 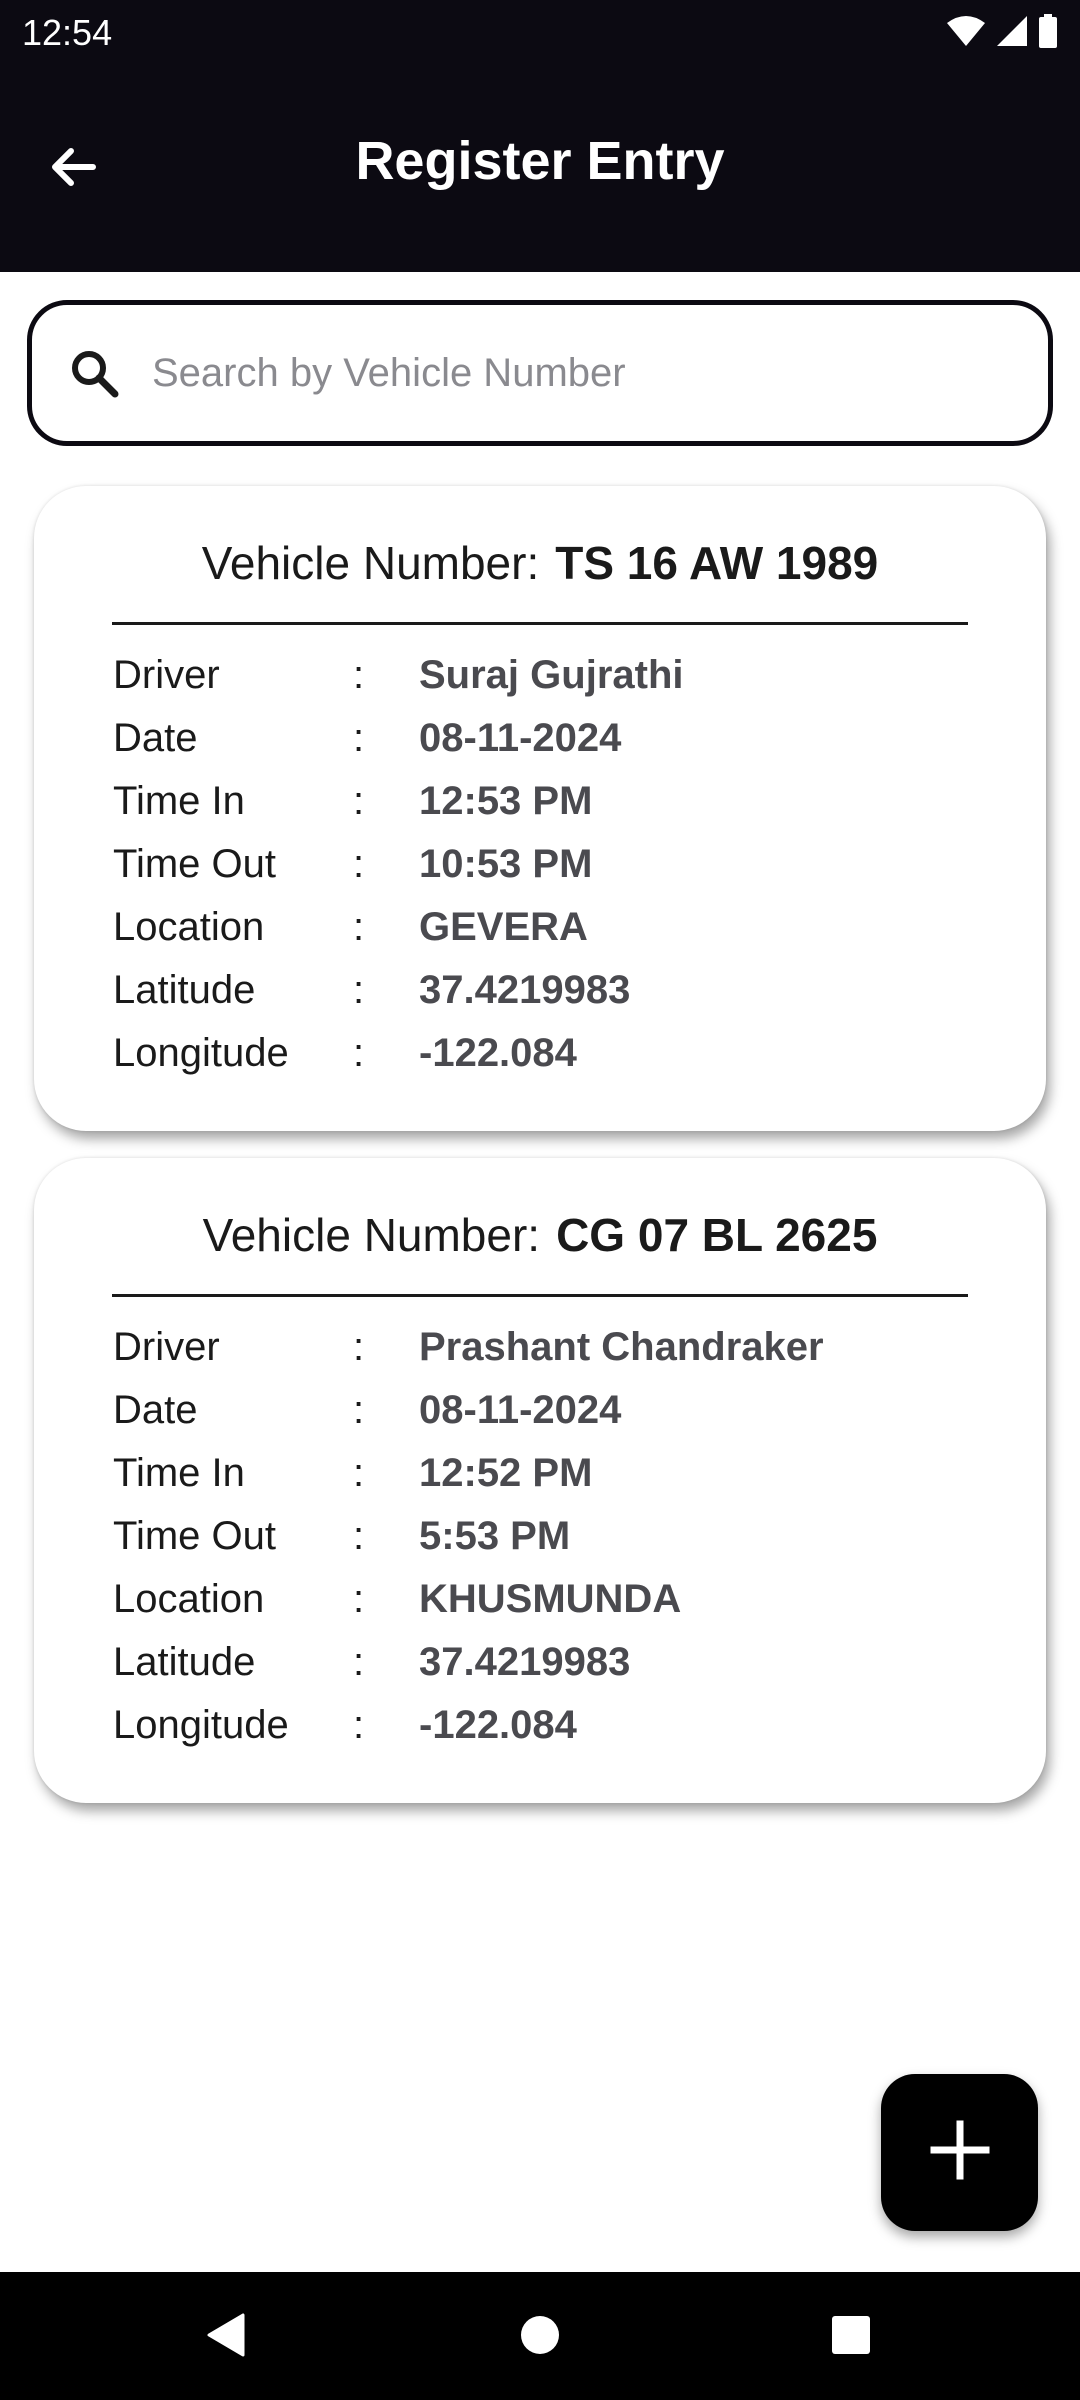 What do you see at coordinates (1048, 31) in the screenshot?
I see `battery-icon` at bounding box center [1048, 31].